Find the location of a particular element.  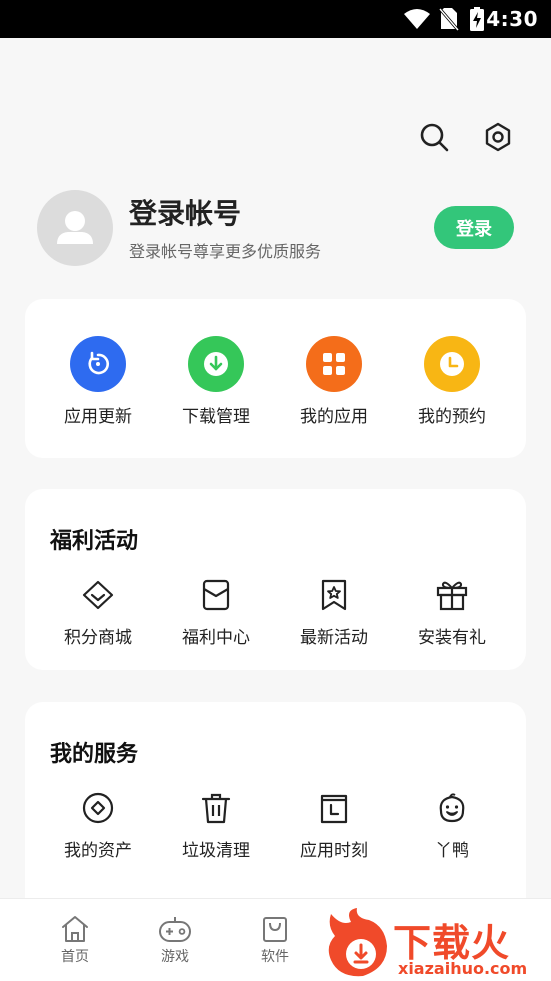

quick-action-app-update: 应用更新 is located at coordinates (98, 381).